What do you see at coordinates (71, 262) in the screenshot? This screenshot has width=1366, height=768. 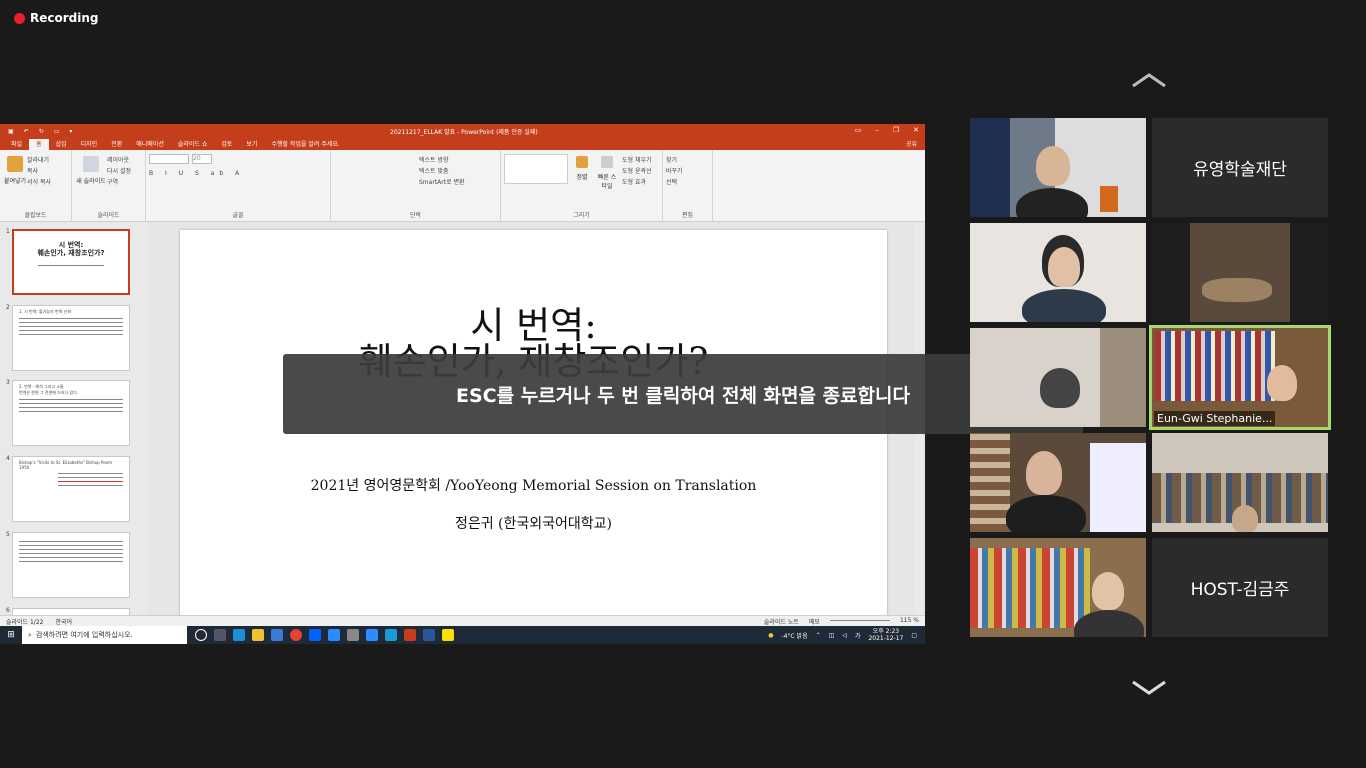 I see `slide-thumbnail-1: 시 번역: 훼손인가, 재창조인가?` at bounding box center [71, 262].